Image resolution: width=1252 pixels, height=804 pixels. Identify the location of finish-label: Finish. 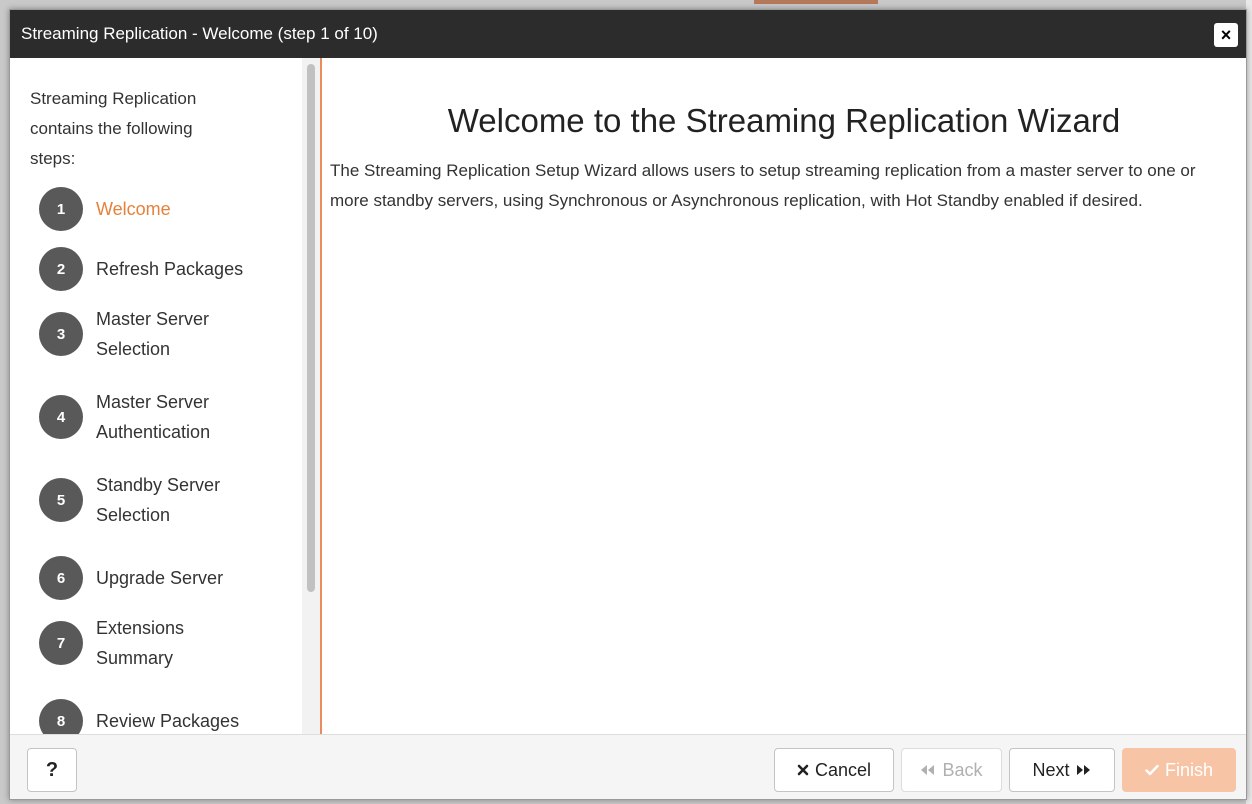
(1188, 769).